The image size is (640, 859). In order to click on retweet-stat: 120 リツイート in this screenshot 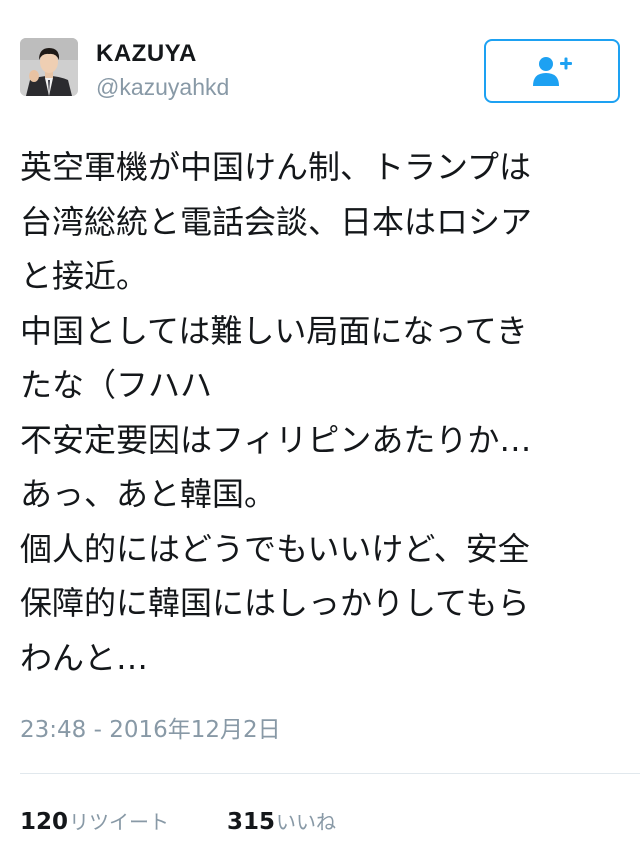, I will do `click(94, 820)`.